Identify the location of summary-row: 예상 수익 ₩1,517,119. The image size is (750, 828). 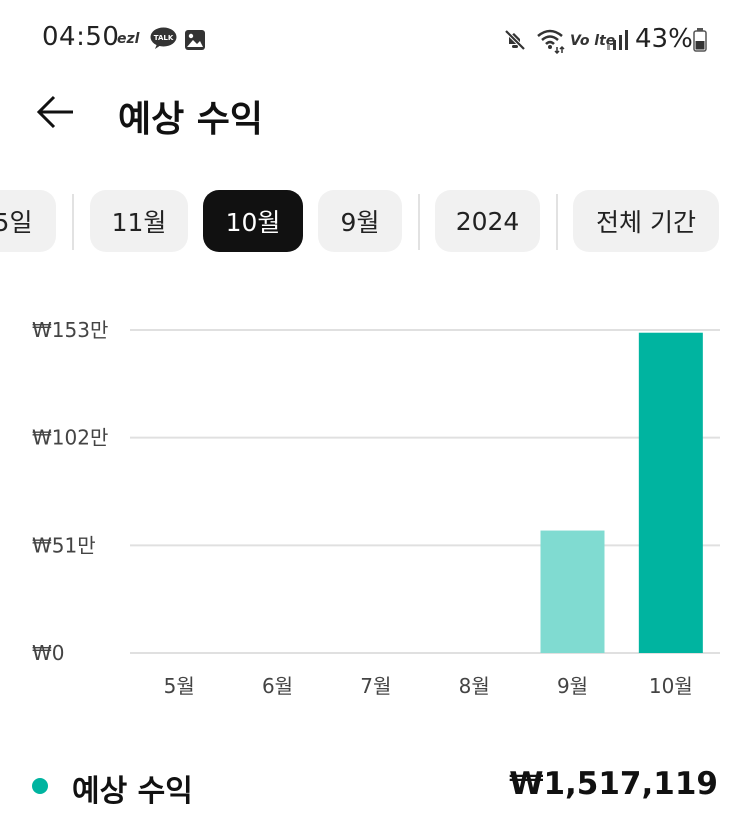
(375, 785).